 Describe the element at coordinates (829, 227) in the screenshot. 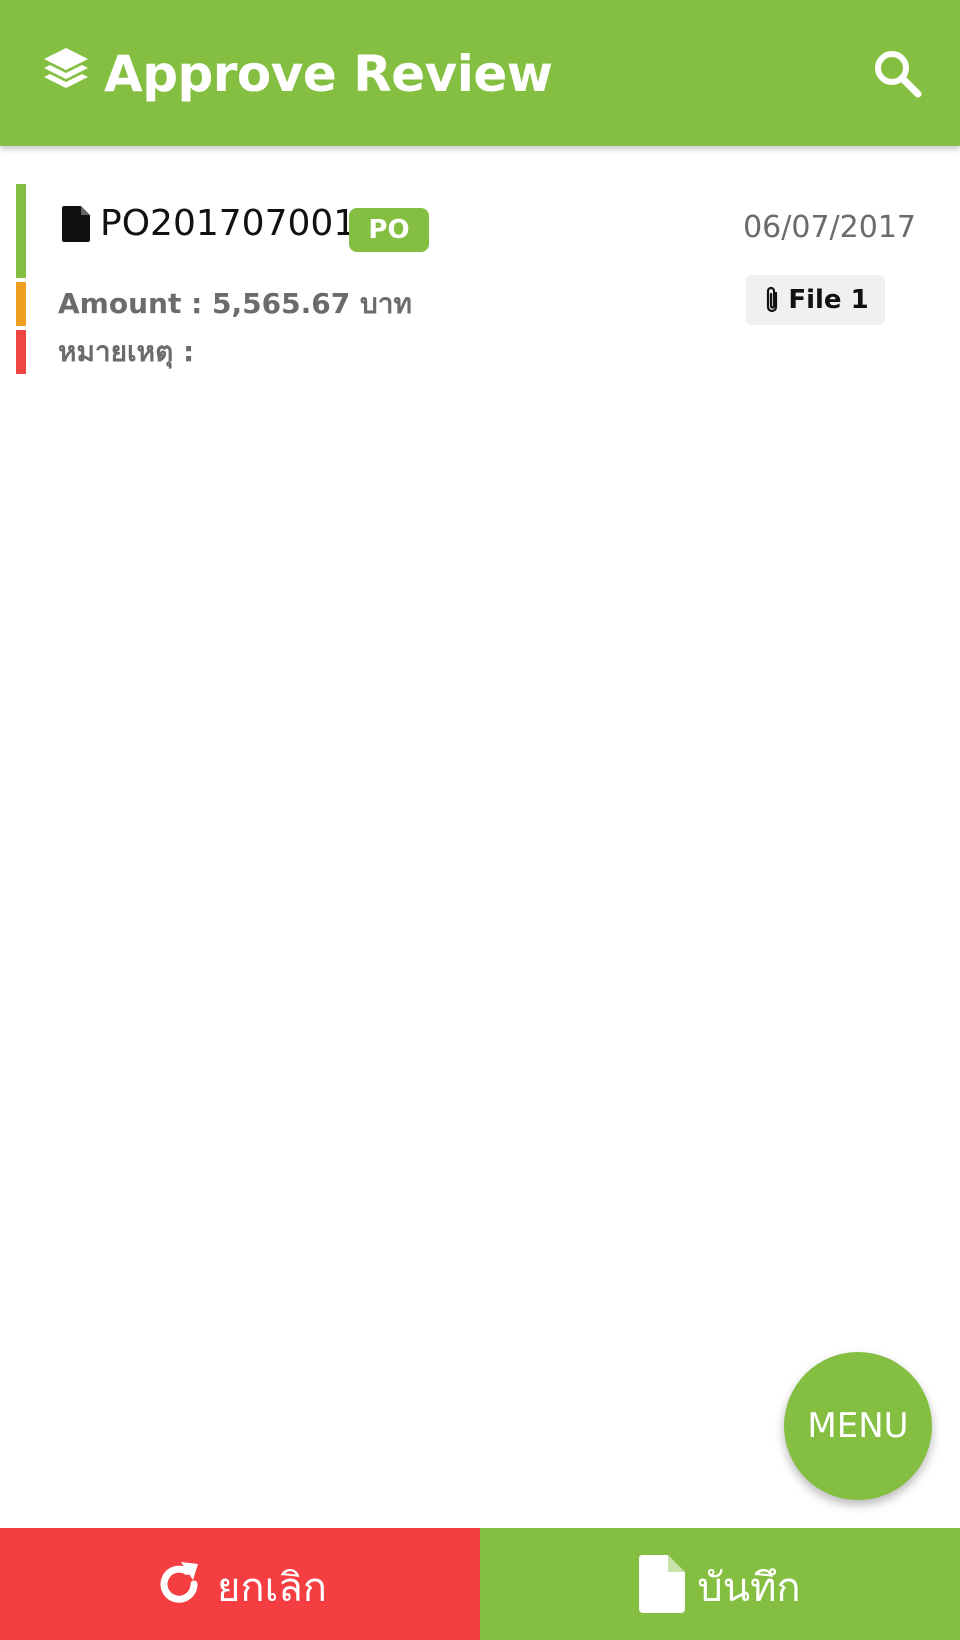

I see `document-date: 06/07/2017` at that location.